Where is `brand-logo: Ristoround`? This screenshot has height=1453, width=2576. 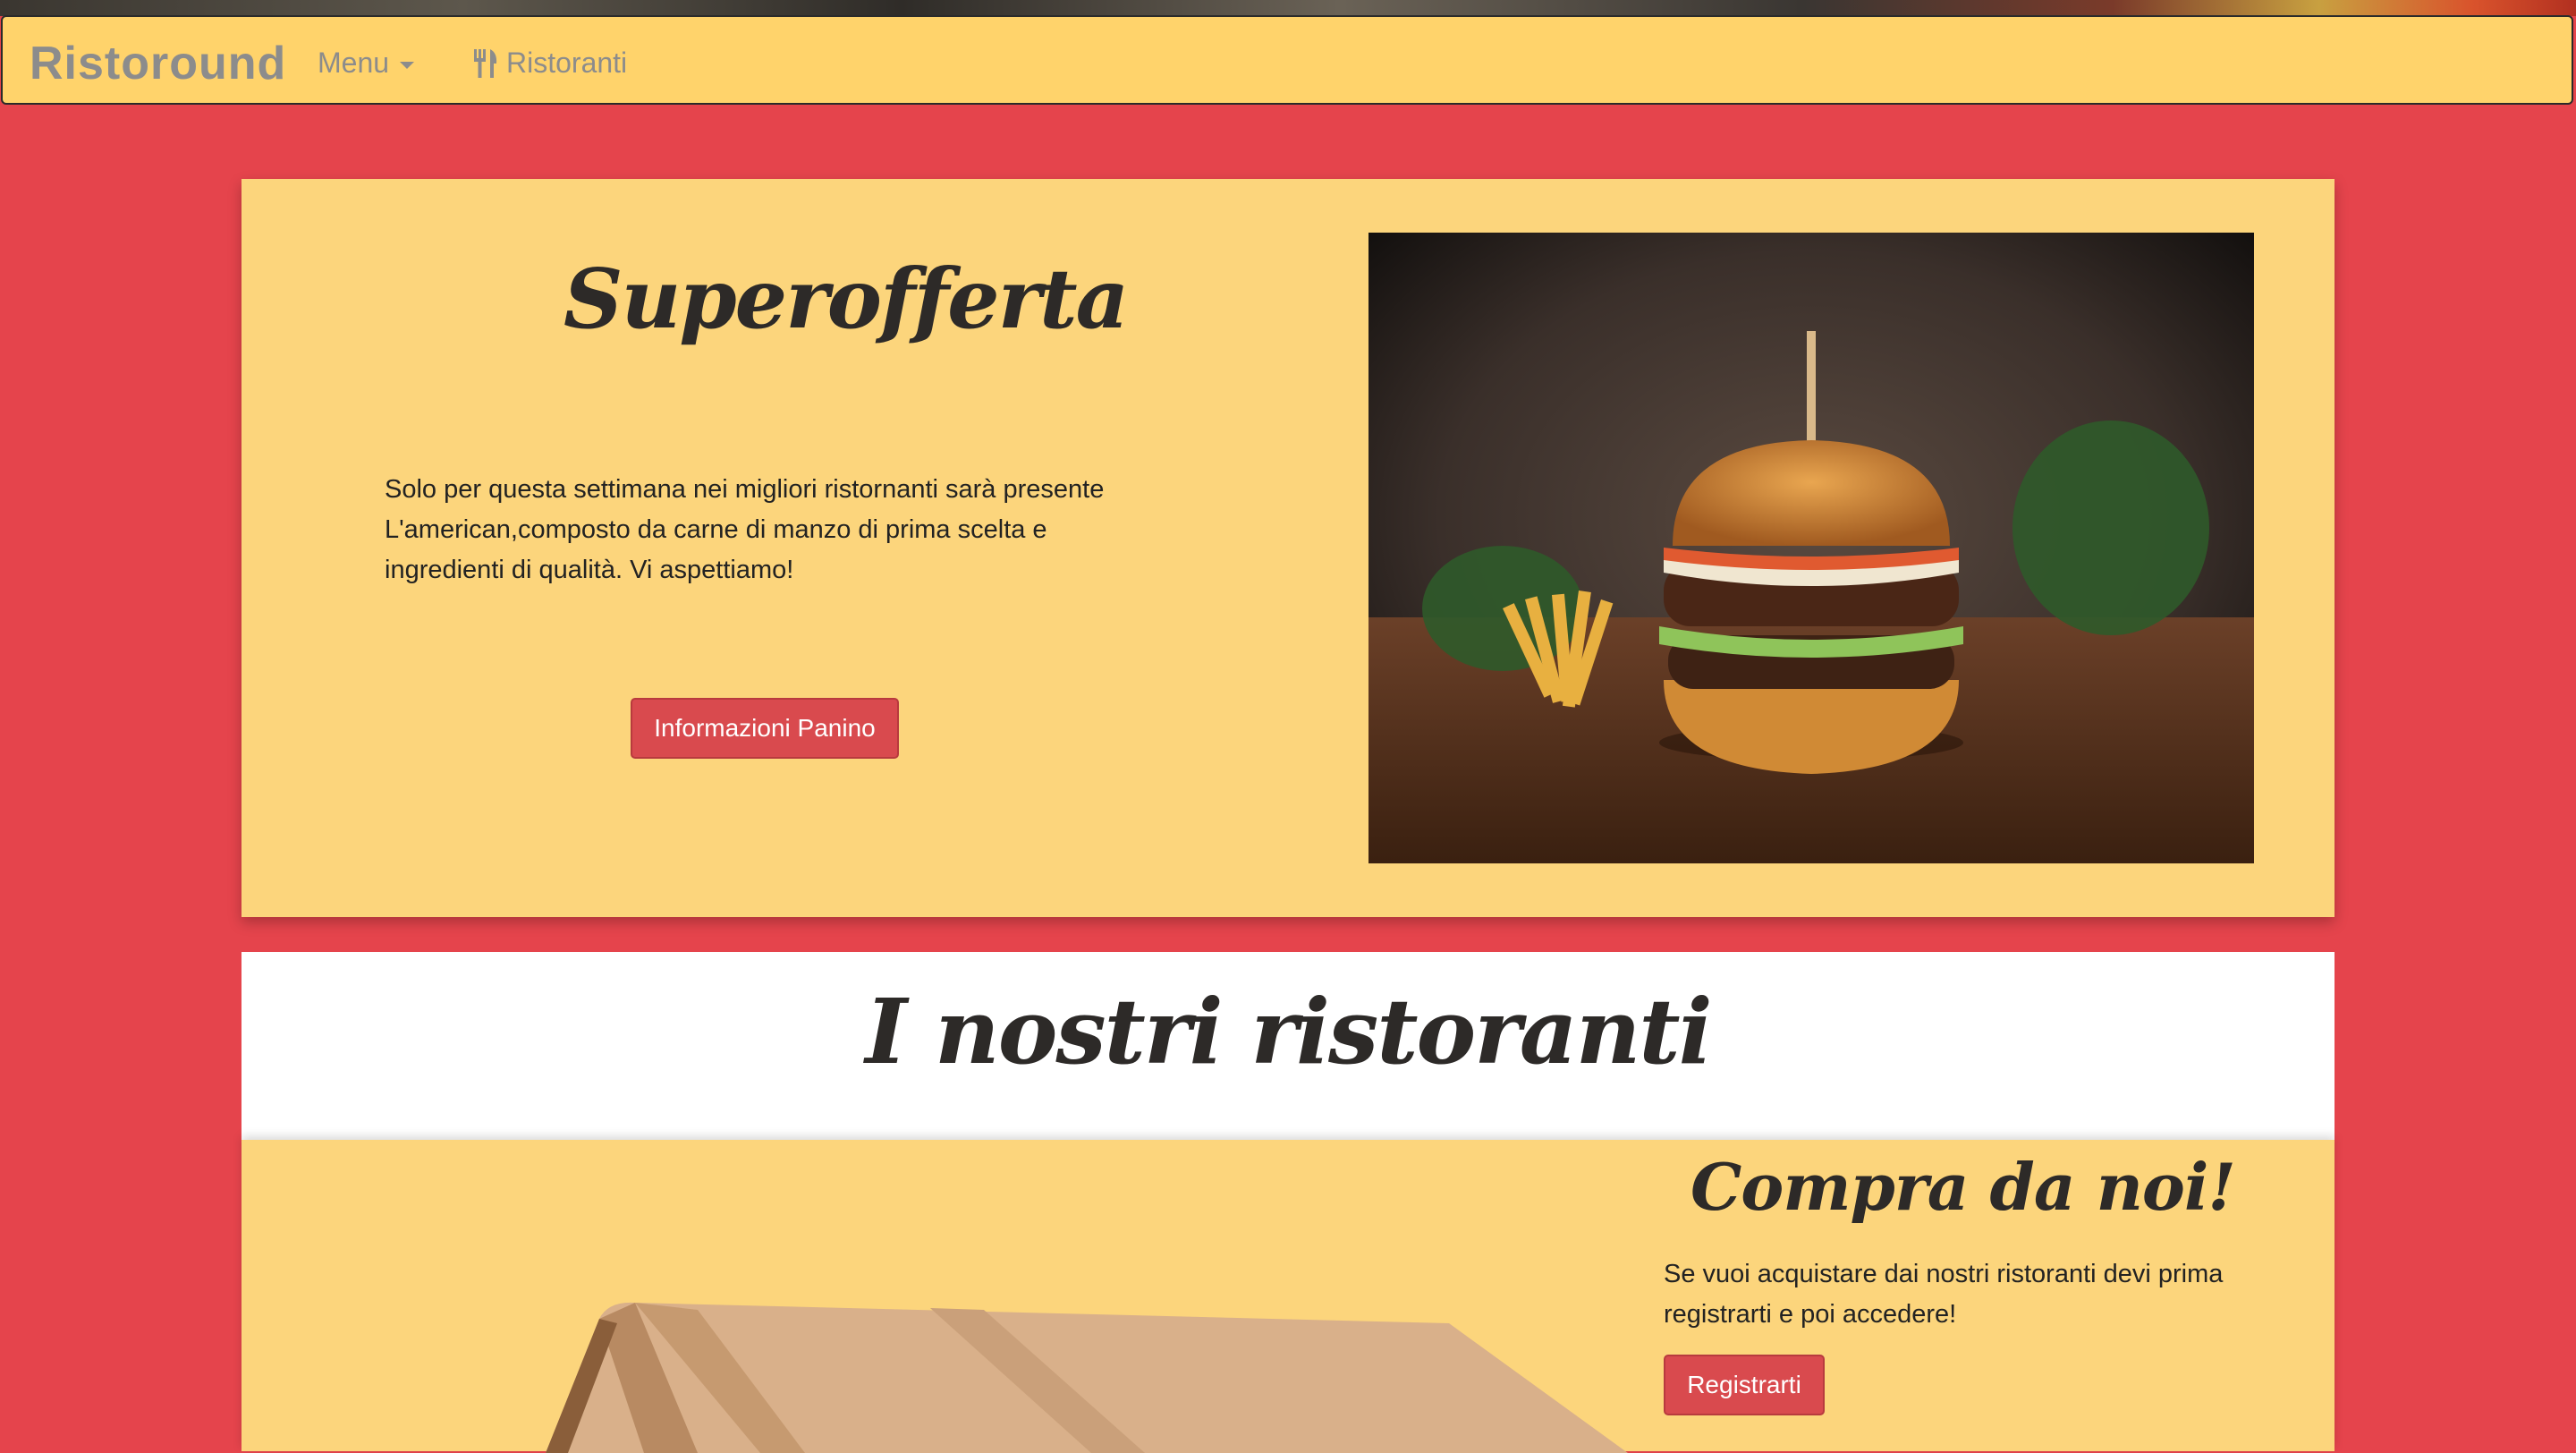
brand-logo: Ristoround is located at coordinates (158, 63).